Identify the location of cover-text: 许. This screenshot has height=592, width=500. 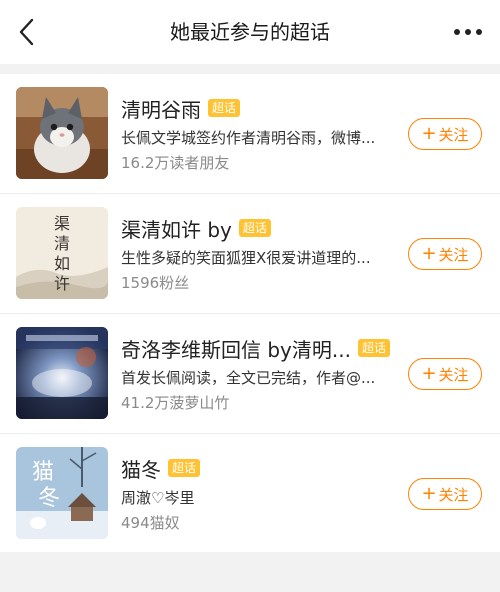
(62, 283).